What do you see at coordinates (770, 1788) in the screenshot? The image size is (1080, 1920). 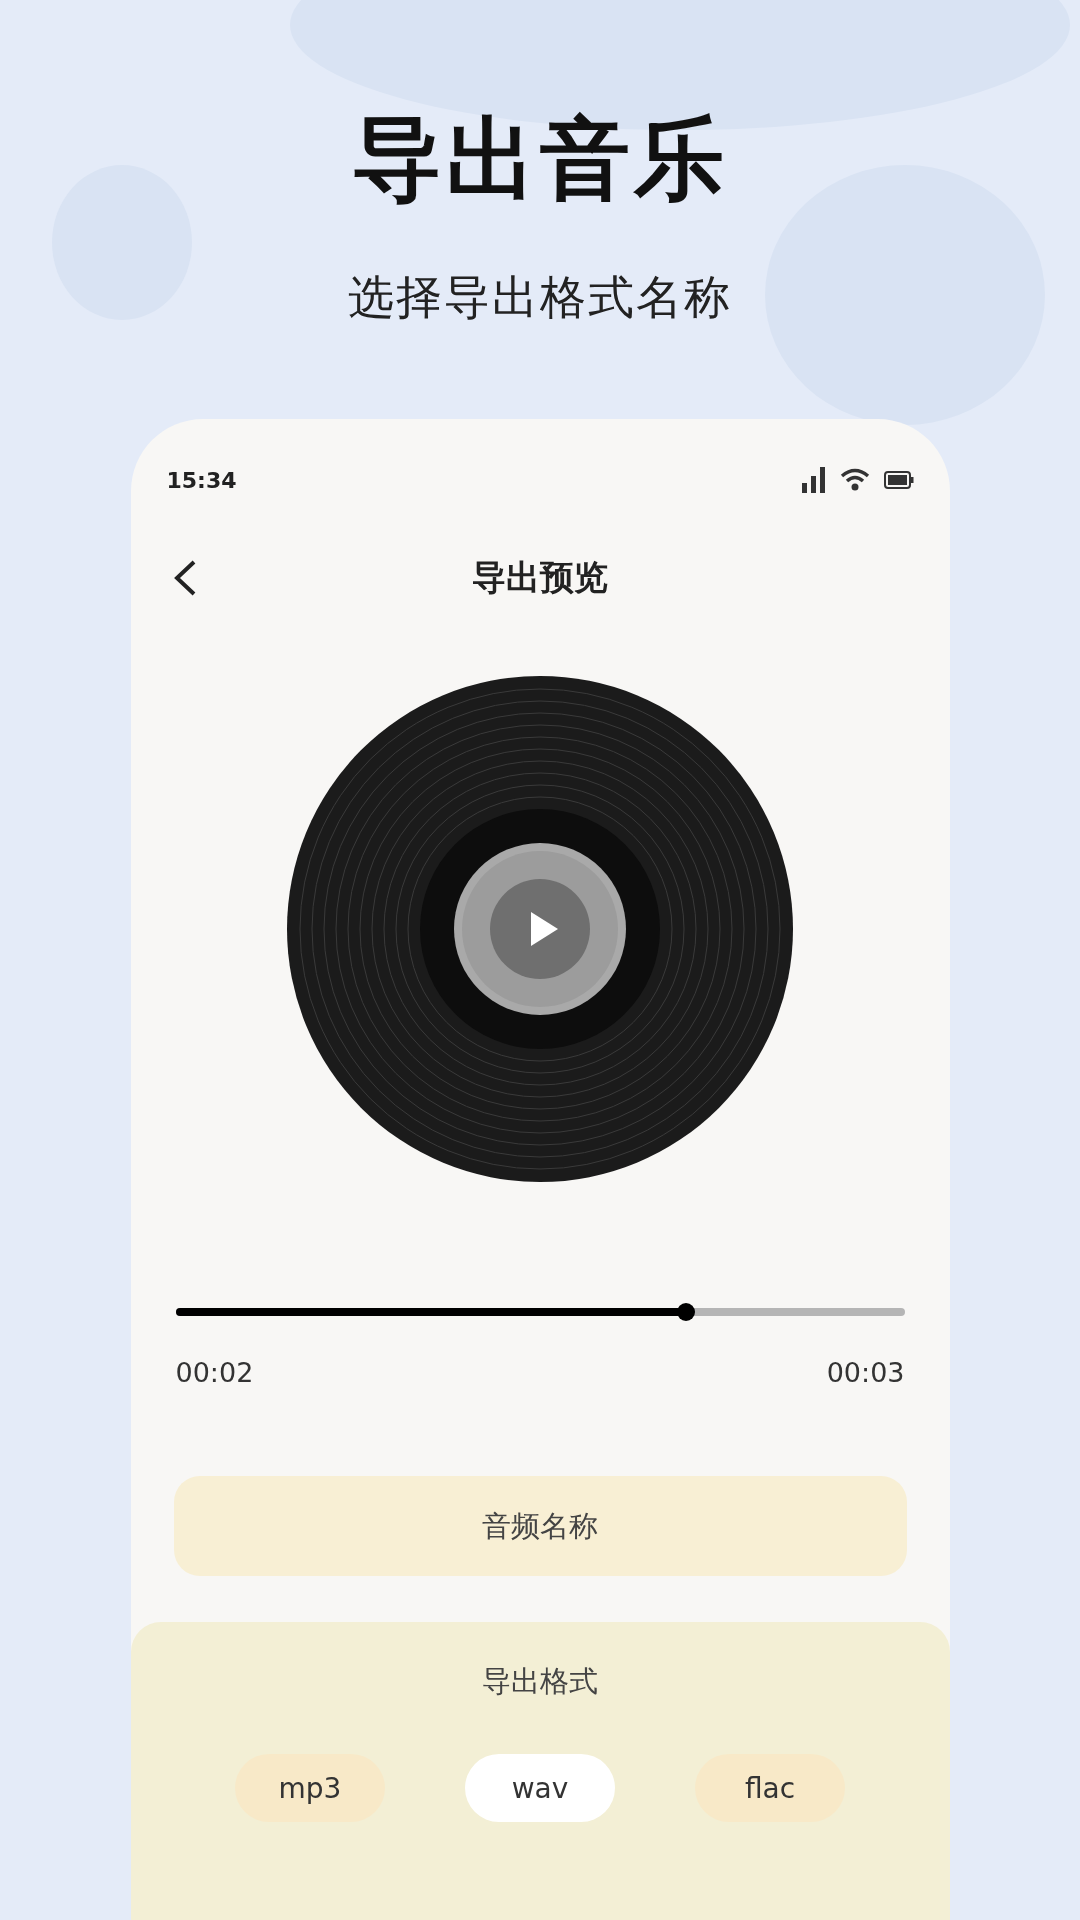 I see `format-option: flac` at bounding box center [770, 1788].